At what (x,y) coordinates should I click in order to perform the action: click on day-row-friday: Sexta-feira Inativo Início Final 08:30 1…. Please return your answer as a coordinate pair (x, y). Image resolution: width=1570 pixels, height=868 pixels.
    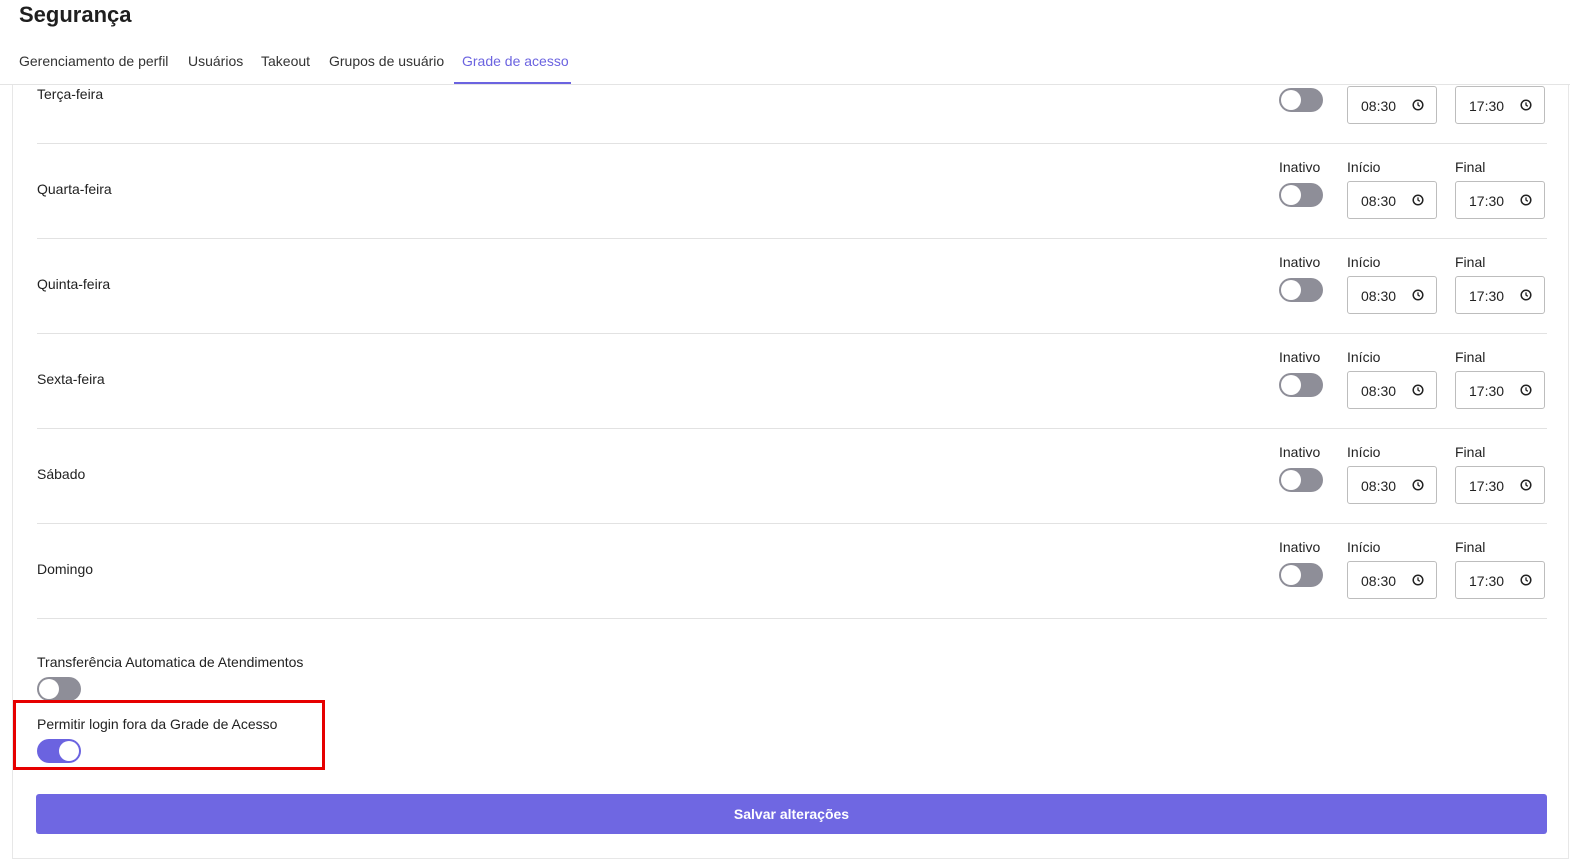
    Looking at the image, I should click on (792, 381).